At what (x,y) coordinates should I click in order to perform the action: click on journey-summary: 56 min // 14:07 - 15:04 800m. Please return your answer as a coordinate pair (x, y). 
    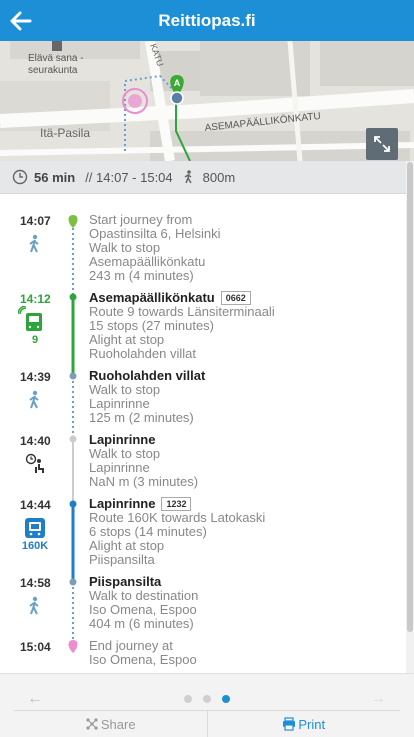
    Looking at the image, I should click on (203, 177).